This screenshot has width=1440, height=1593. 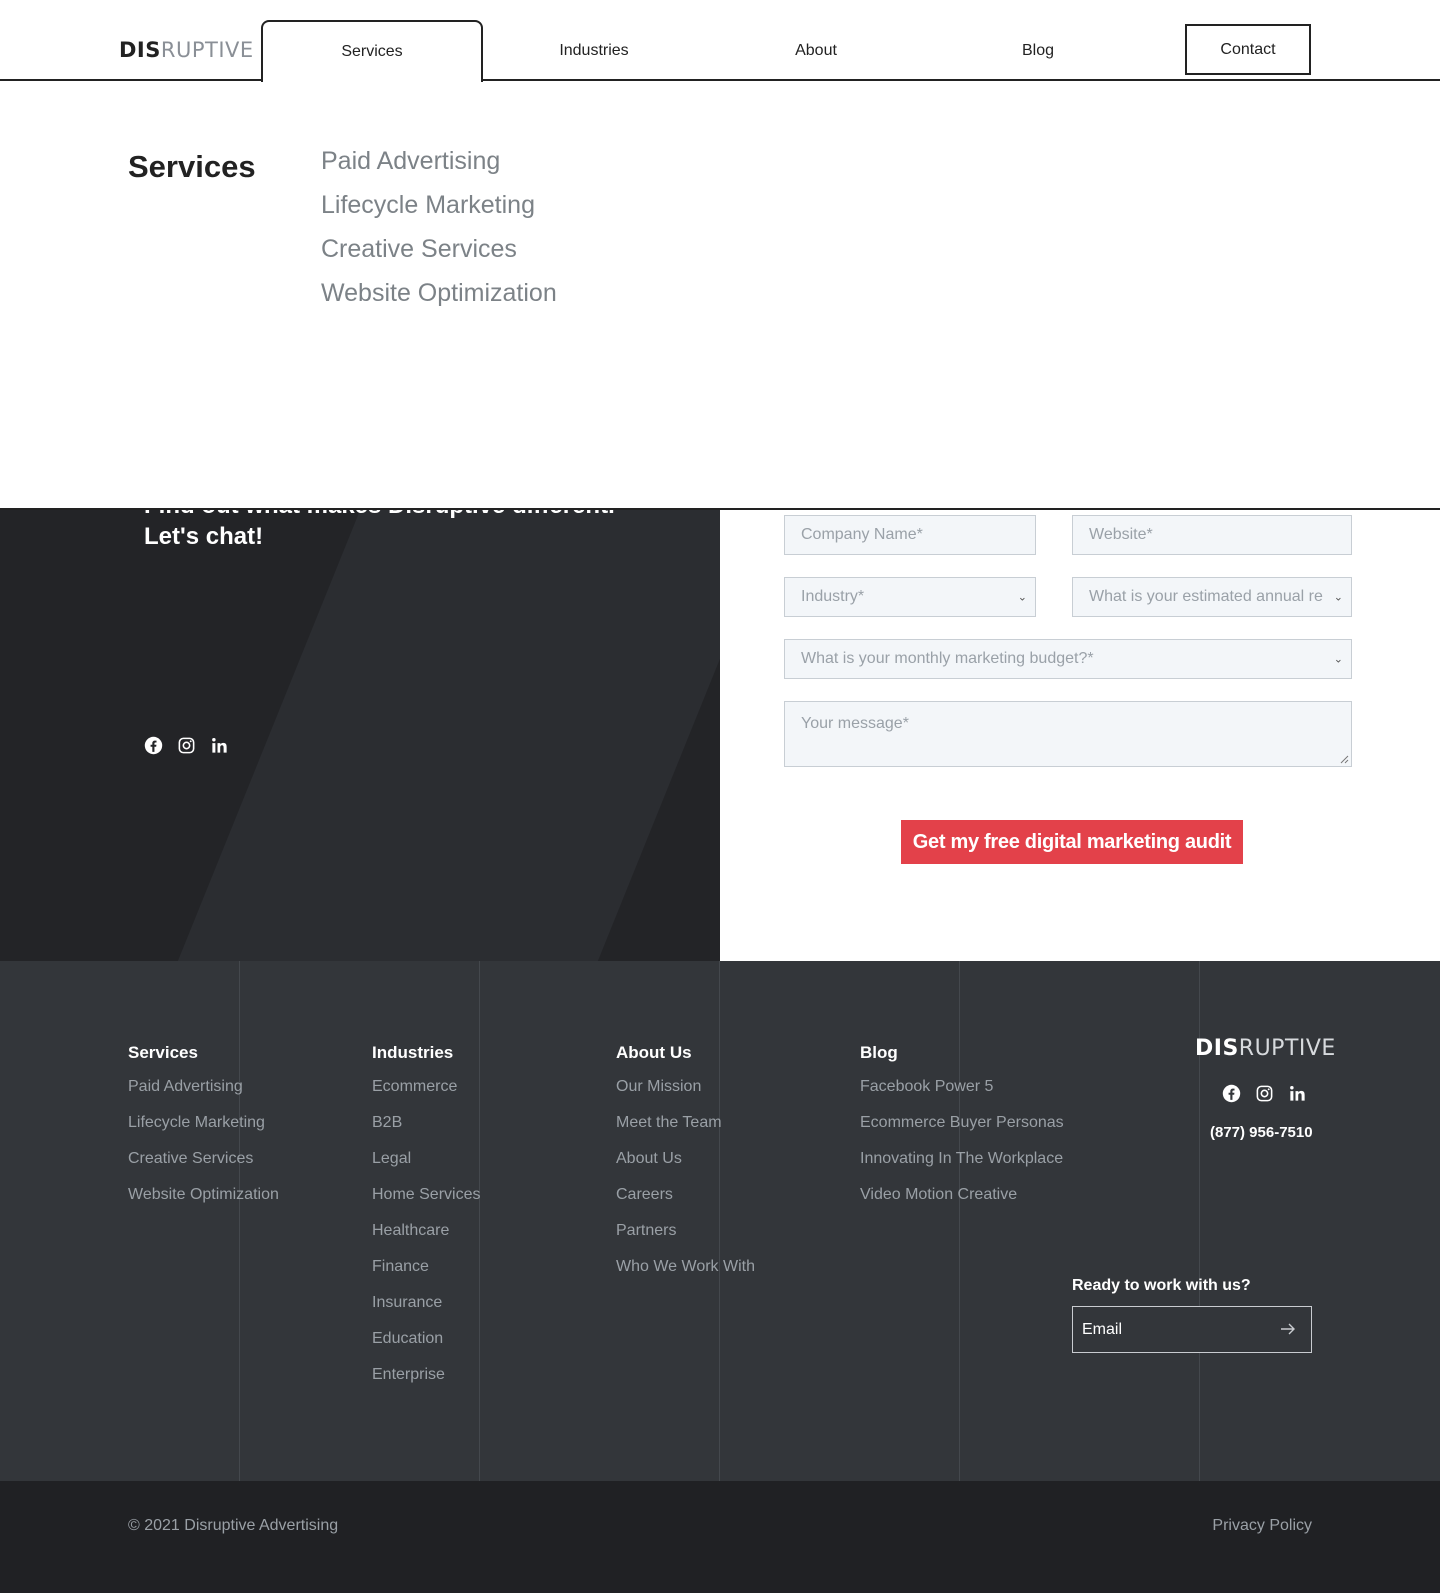 What do you see at coordinates (1287, 1048) in the screenshot?
I see `footer-logo-light-text: RUPTIVE` at bounding box center [1287, 1048].